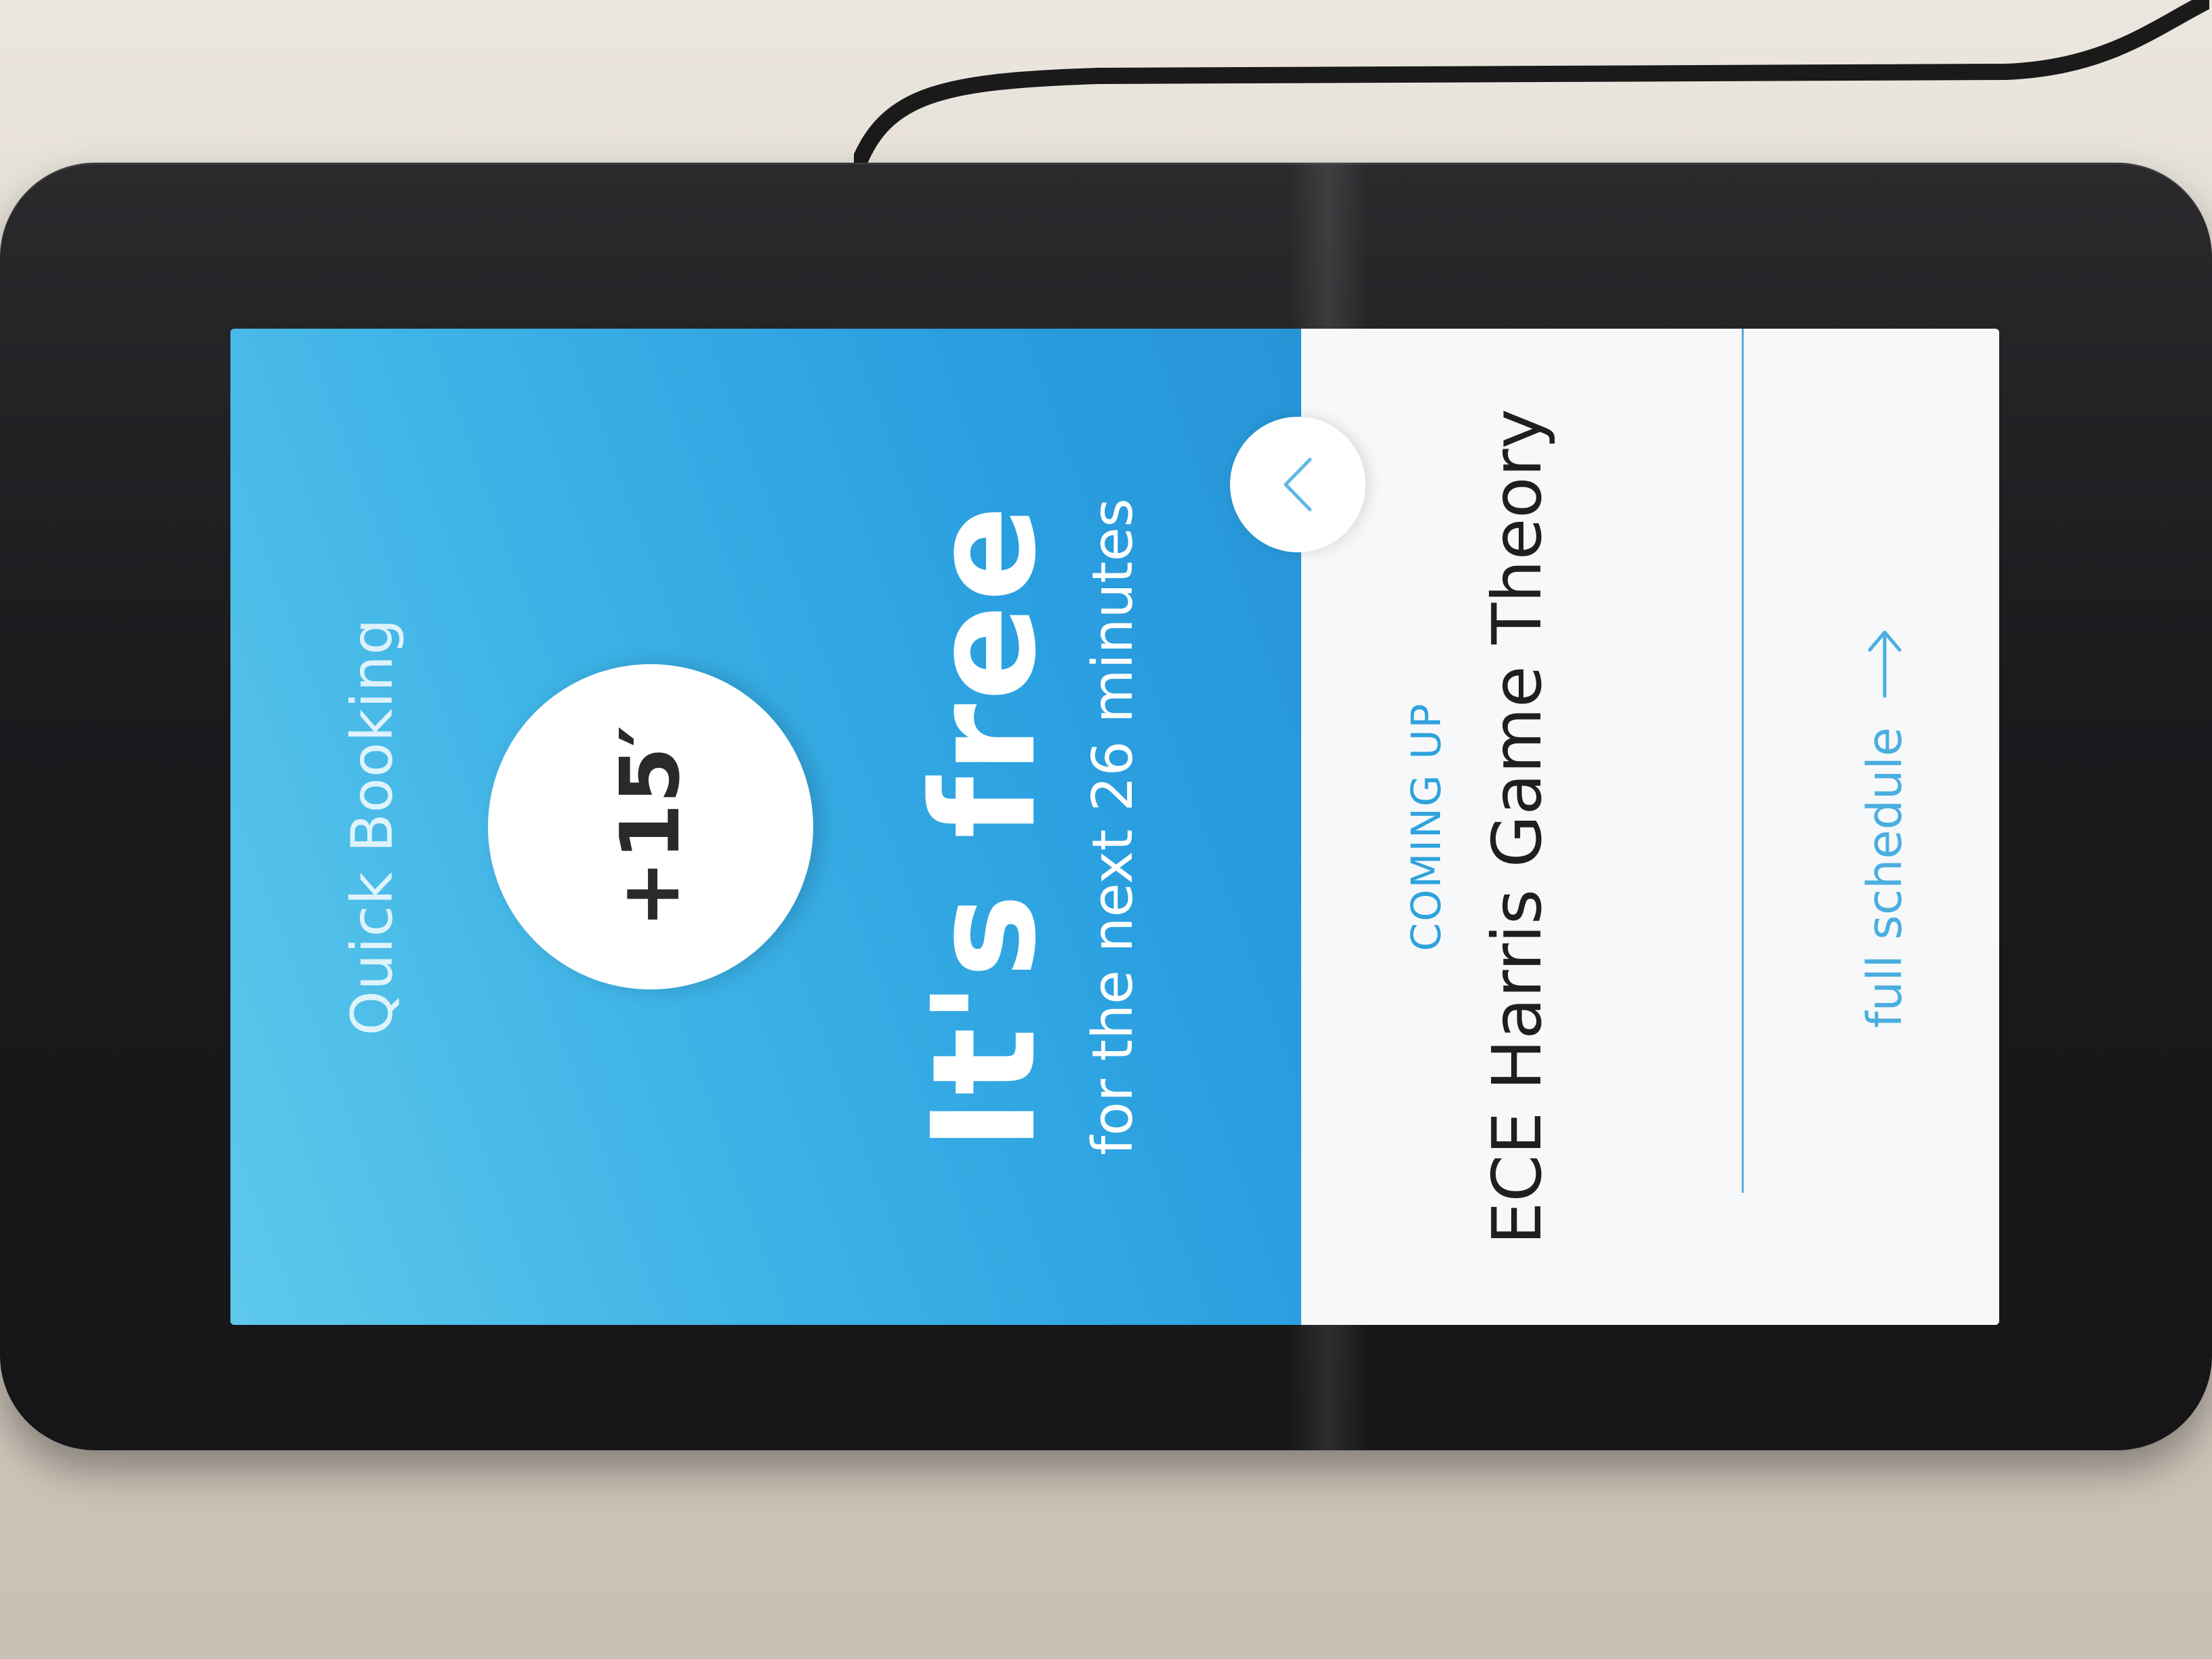 The height and width of the screenshot is (1659, 2212). Describe the element at coordinates (1885, 664) in the screenshot. I see `arrow-right-icon` at that location.